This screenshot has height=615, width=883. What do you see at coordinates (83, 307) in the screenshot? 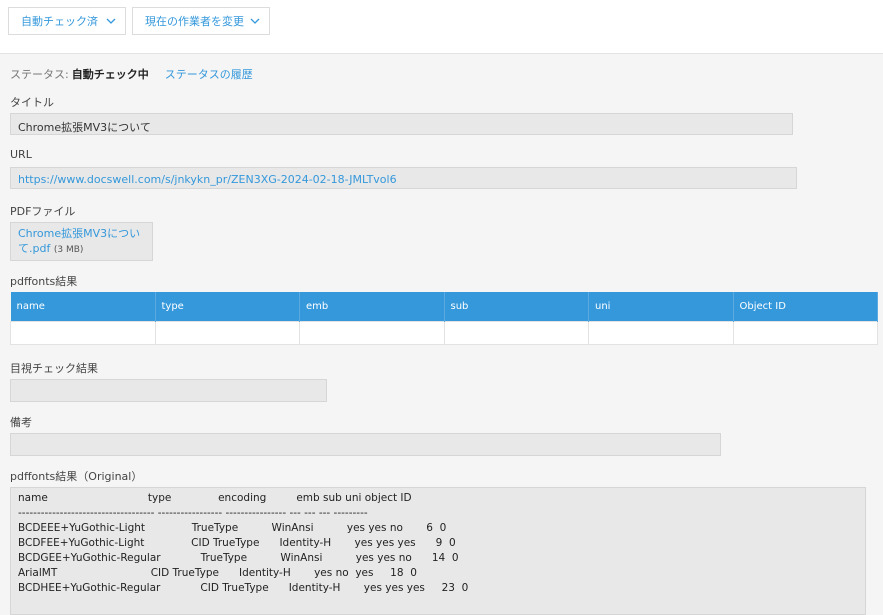
I see `col-name-header: name` at bounding box center [83, 307].